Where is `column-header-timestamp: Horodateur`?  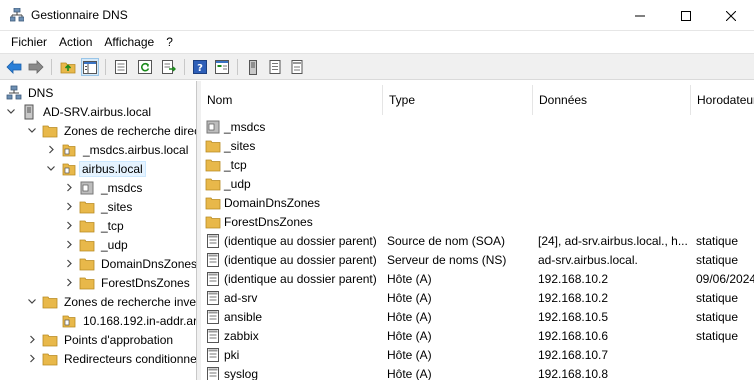 column-header-timestamp: Horodateur is located at coordinates (722, 100).